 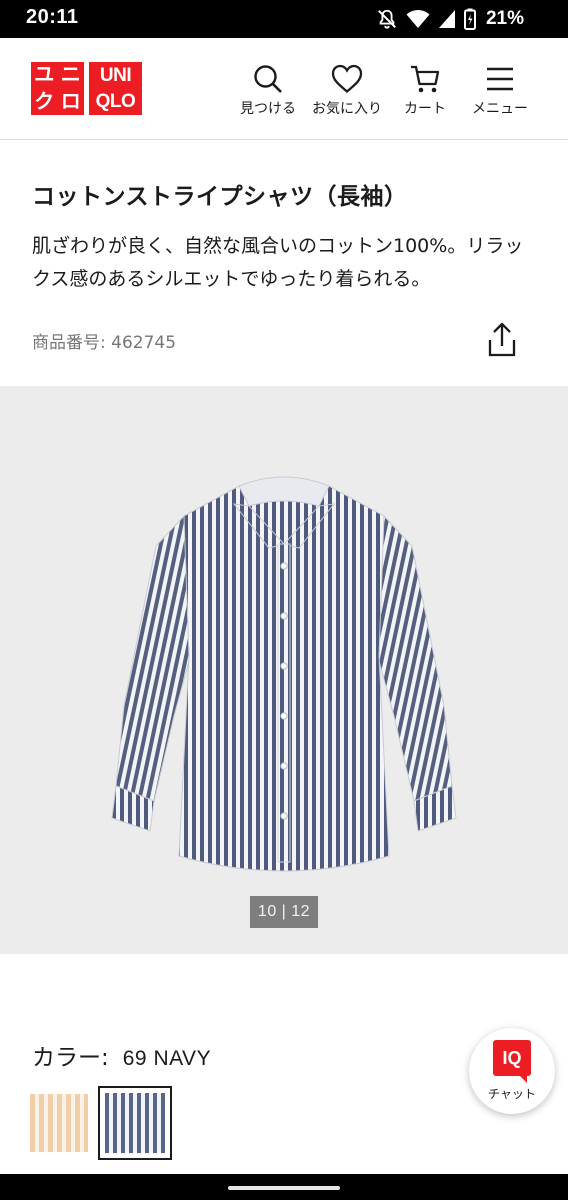 What do you see at coordinates (69, 343) in the screenshot?
I see `product-code-label: 商品番号:` at bounding box center [69, 343].